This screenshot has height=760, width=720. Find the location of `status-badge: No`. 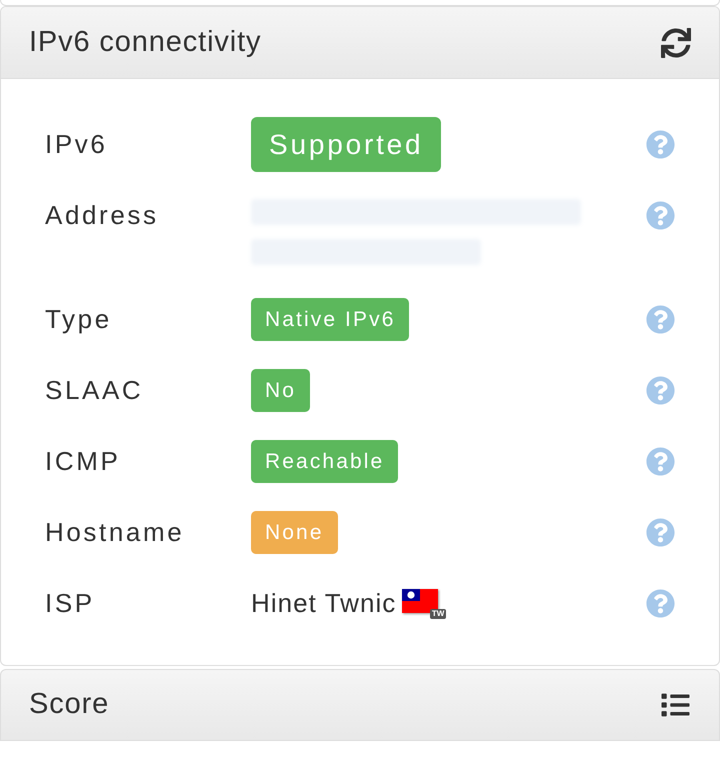

status-badge: No is located at coordinates (280, 390).